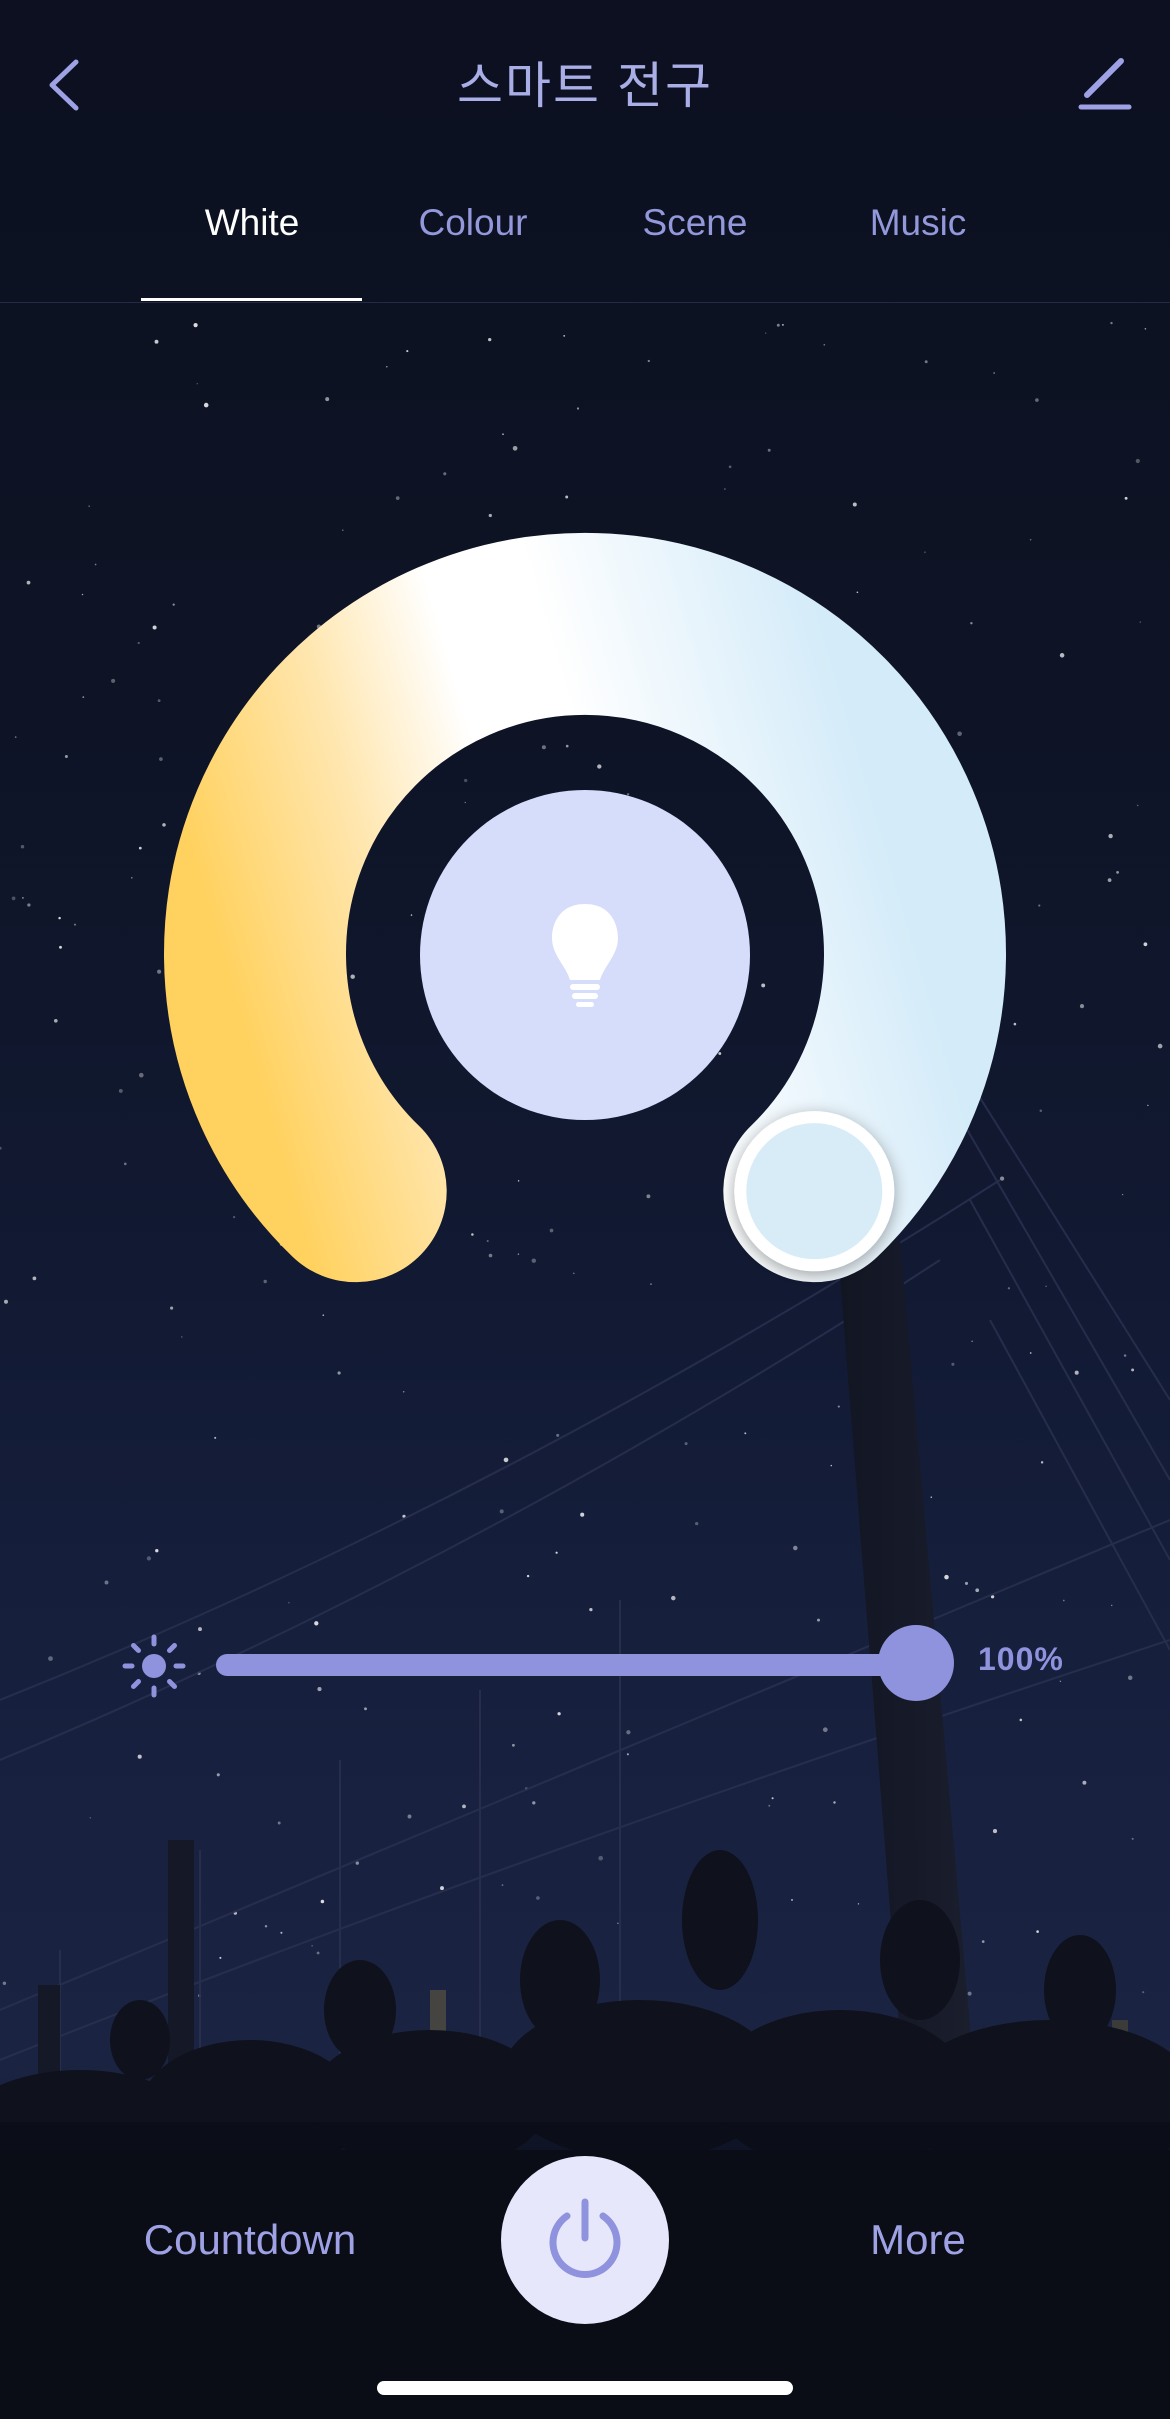  I want to click on power-icon, so click(585, 2238).